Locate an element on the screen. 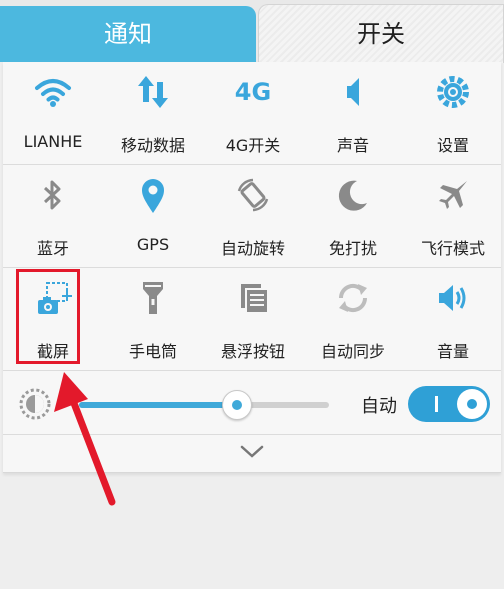 This screenshot has height=589, width=504. tile-airplane-mode: 飞行模式 is located at coordinates (453, 216).